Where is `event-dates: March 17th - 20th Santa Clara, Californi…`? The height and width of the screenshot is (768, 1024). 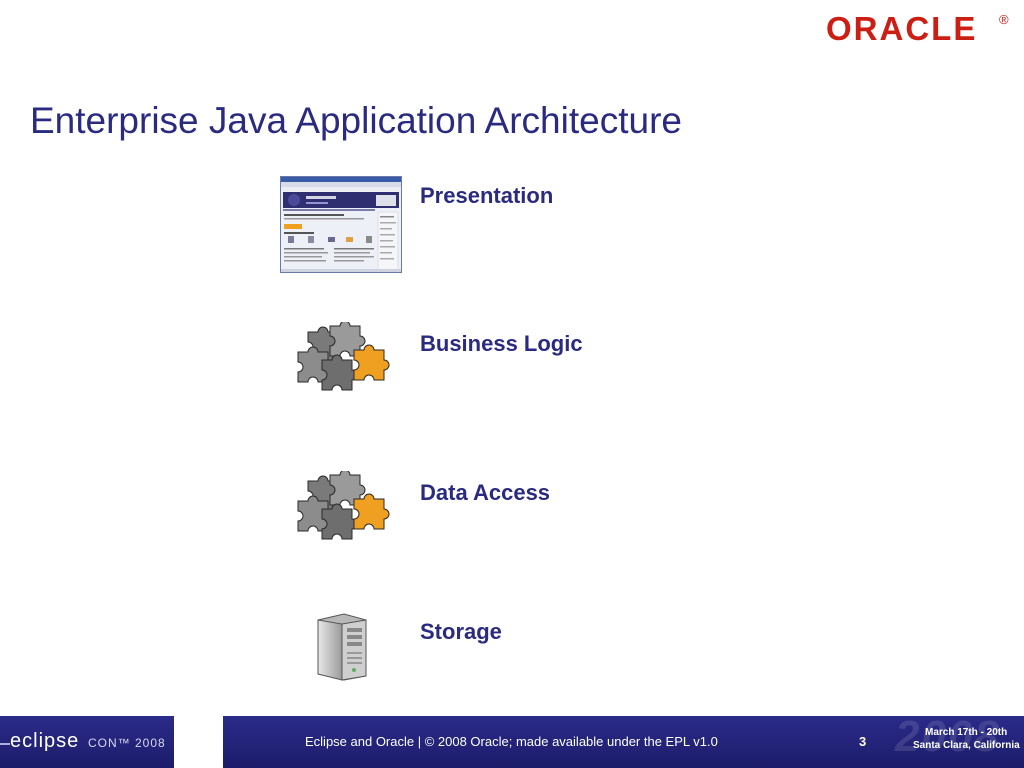 event-dates: March 17th - 20th Santa Clara, Californi… is located at coordinates (966, 739).